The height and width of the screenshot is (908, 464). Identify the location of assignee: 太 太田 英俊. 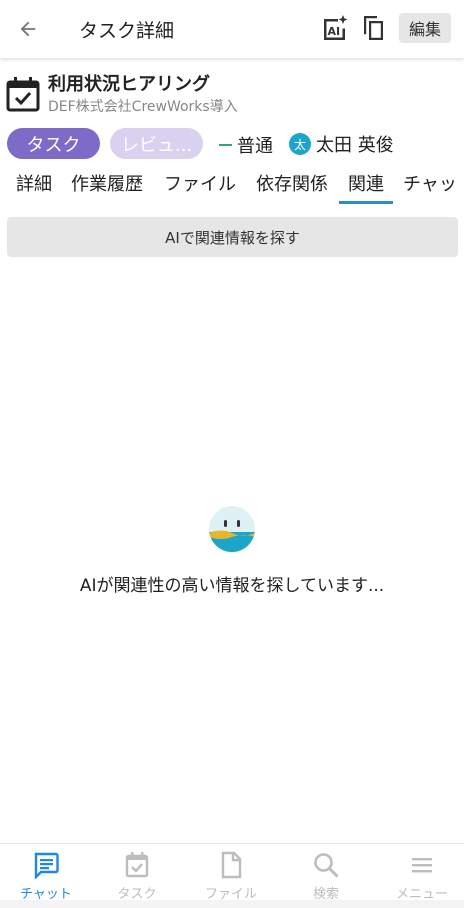
(341, 144).